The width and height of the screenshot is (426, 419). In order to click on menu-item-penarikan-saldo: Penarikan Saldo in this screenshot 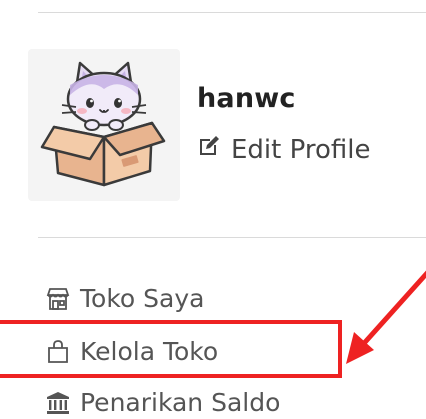, I will do `click(162, 402)`.